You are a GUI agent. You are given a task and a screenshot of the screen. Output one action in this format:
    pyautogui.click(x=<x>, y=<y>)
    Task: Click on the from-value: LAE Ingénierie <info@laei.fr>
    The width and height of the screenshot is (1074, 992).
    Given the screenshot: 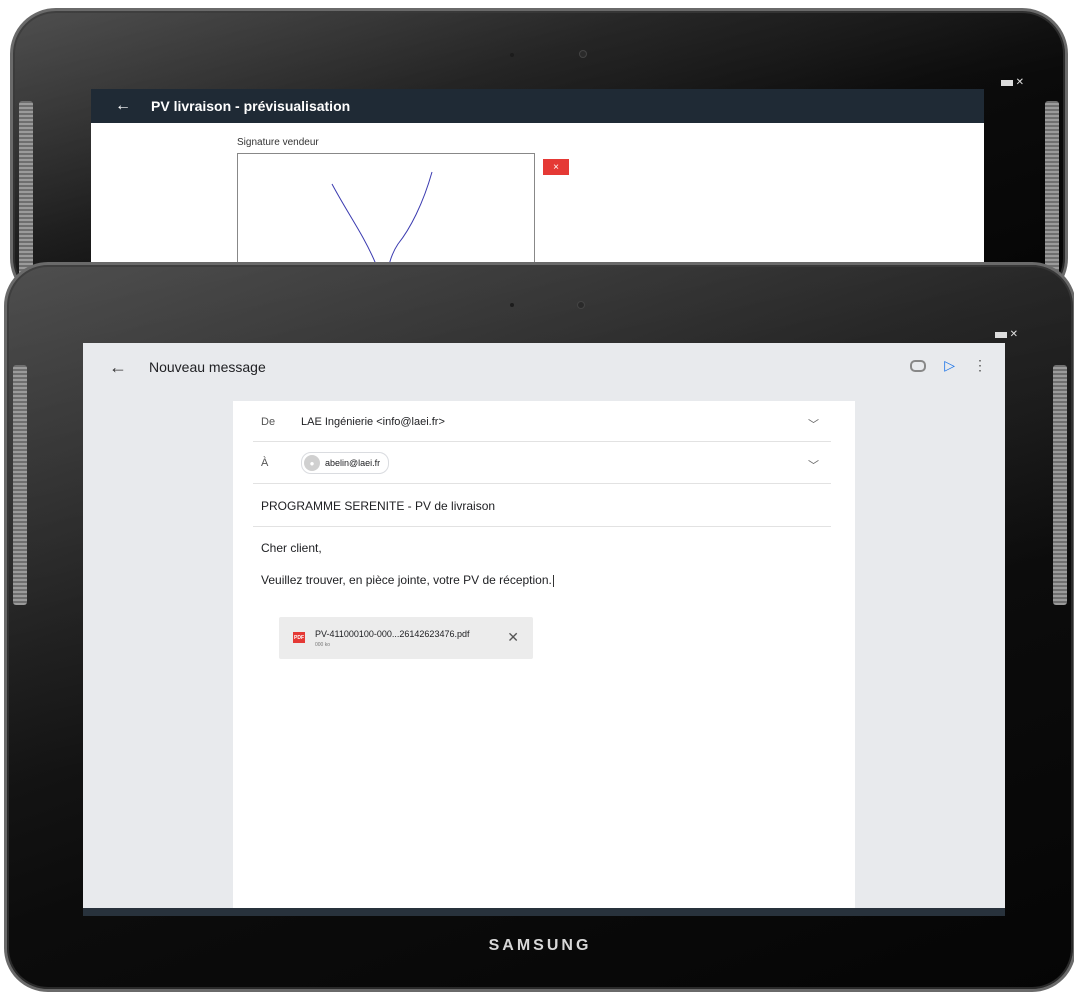 What is the action you would take?
    pyautogui.click(x=373, y=422)
    